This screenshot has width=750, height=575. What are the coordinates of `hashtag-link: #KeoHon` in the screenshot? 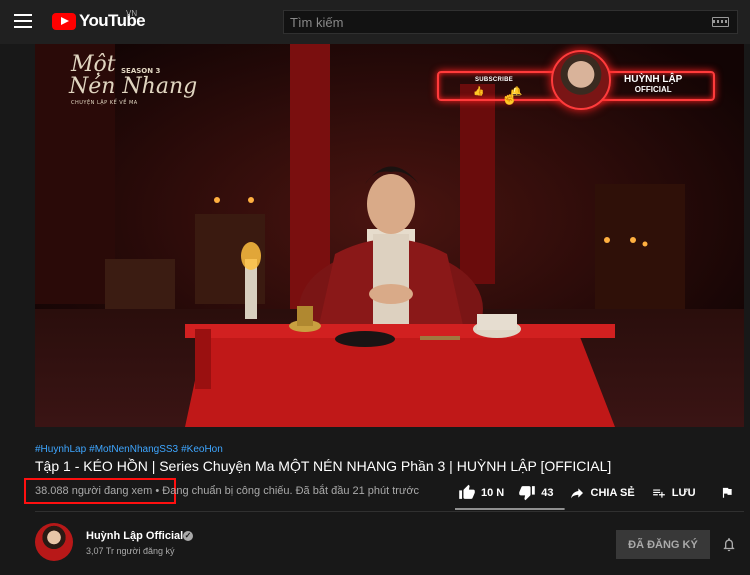 It's located at (202, 449).